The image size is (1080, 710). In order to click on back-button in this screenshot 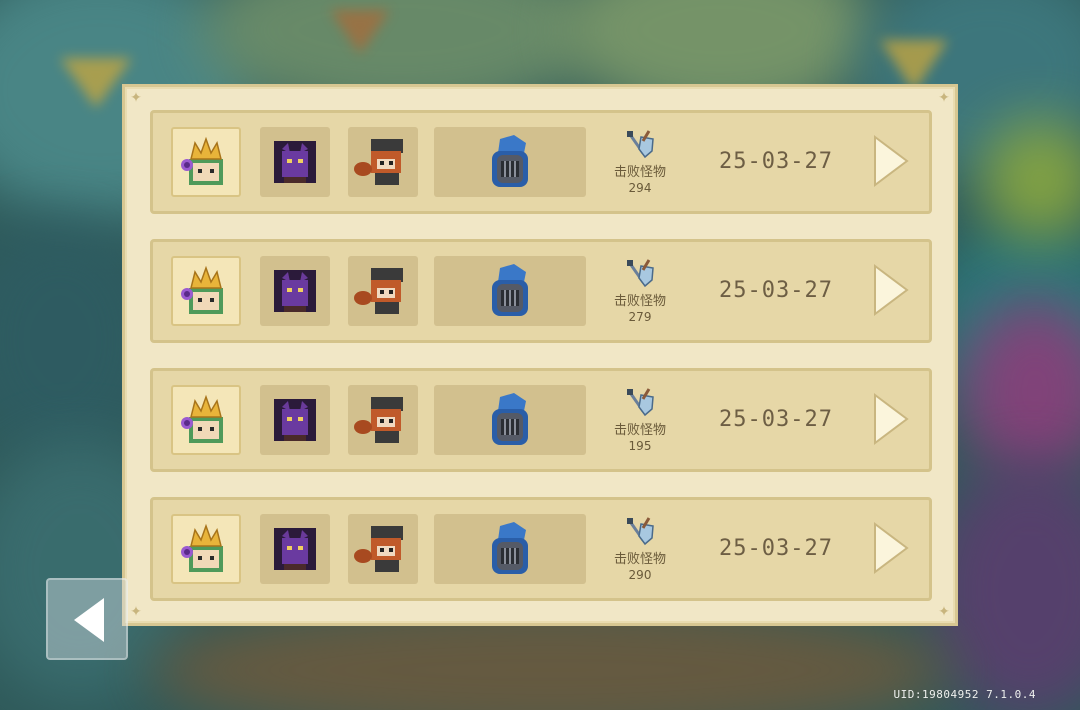, I will do `click(87, 619)`.